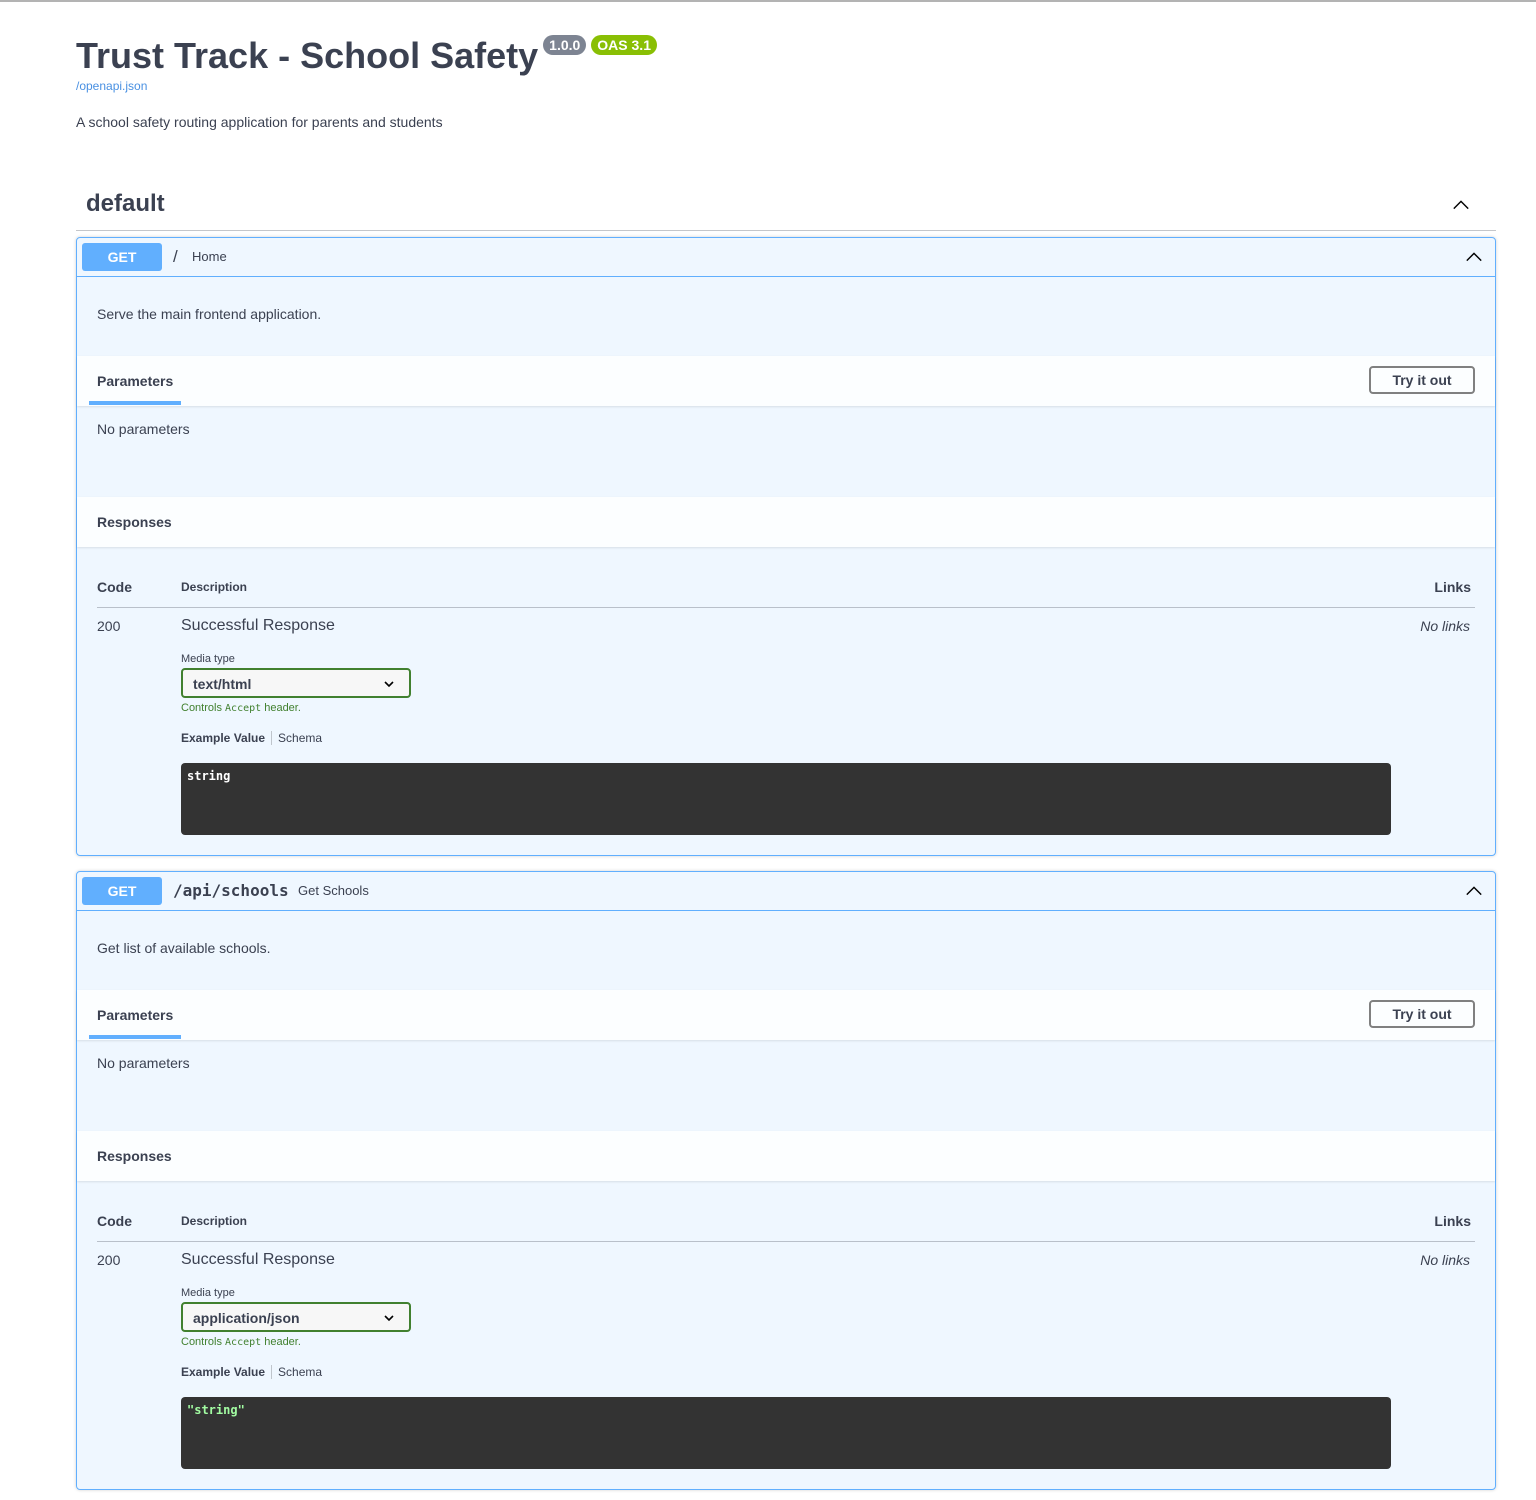  I want to click on operation-summary: Home, so click(209, 256).